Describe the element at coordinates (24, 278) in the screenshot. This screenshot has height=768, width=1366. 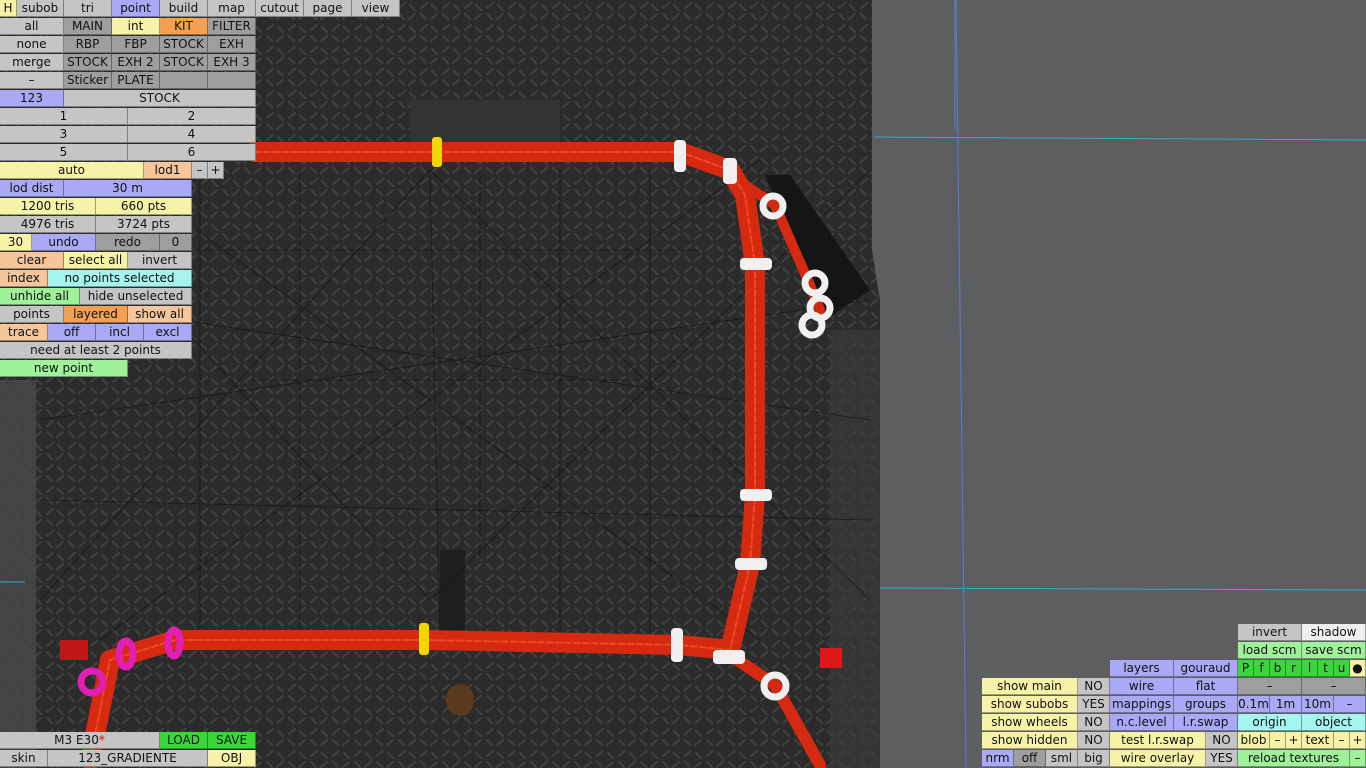
I see `index-label: index` at that location.